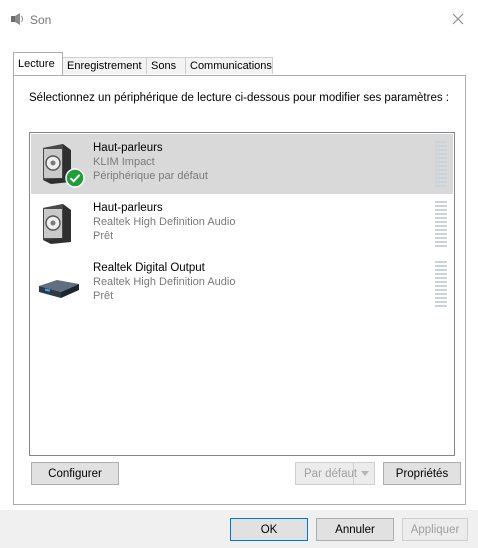 The width and height of the screenshot is (478, 548). I want to click on configure-button: Configurer, so click(75, 473).